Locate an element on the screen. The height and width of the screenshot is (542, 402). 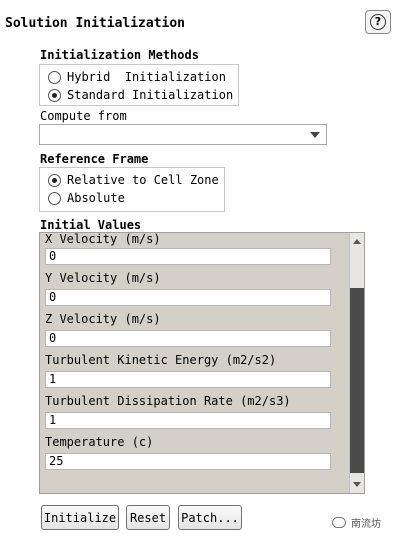
reset-button: Reset is located at coordinates (148, 517).